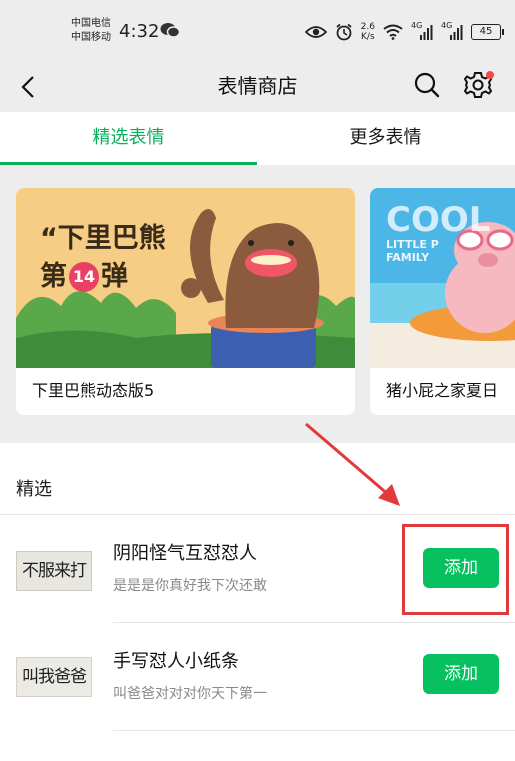  What do you see at coordinates (103, 238) in the screenshot?
I see `banner-title-line1: “下里巴熊` at bounding box center [103, 238].